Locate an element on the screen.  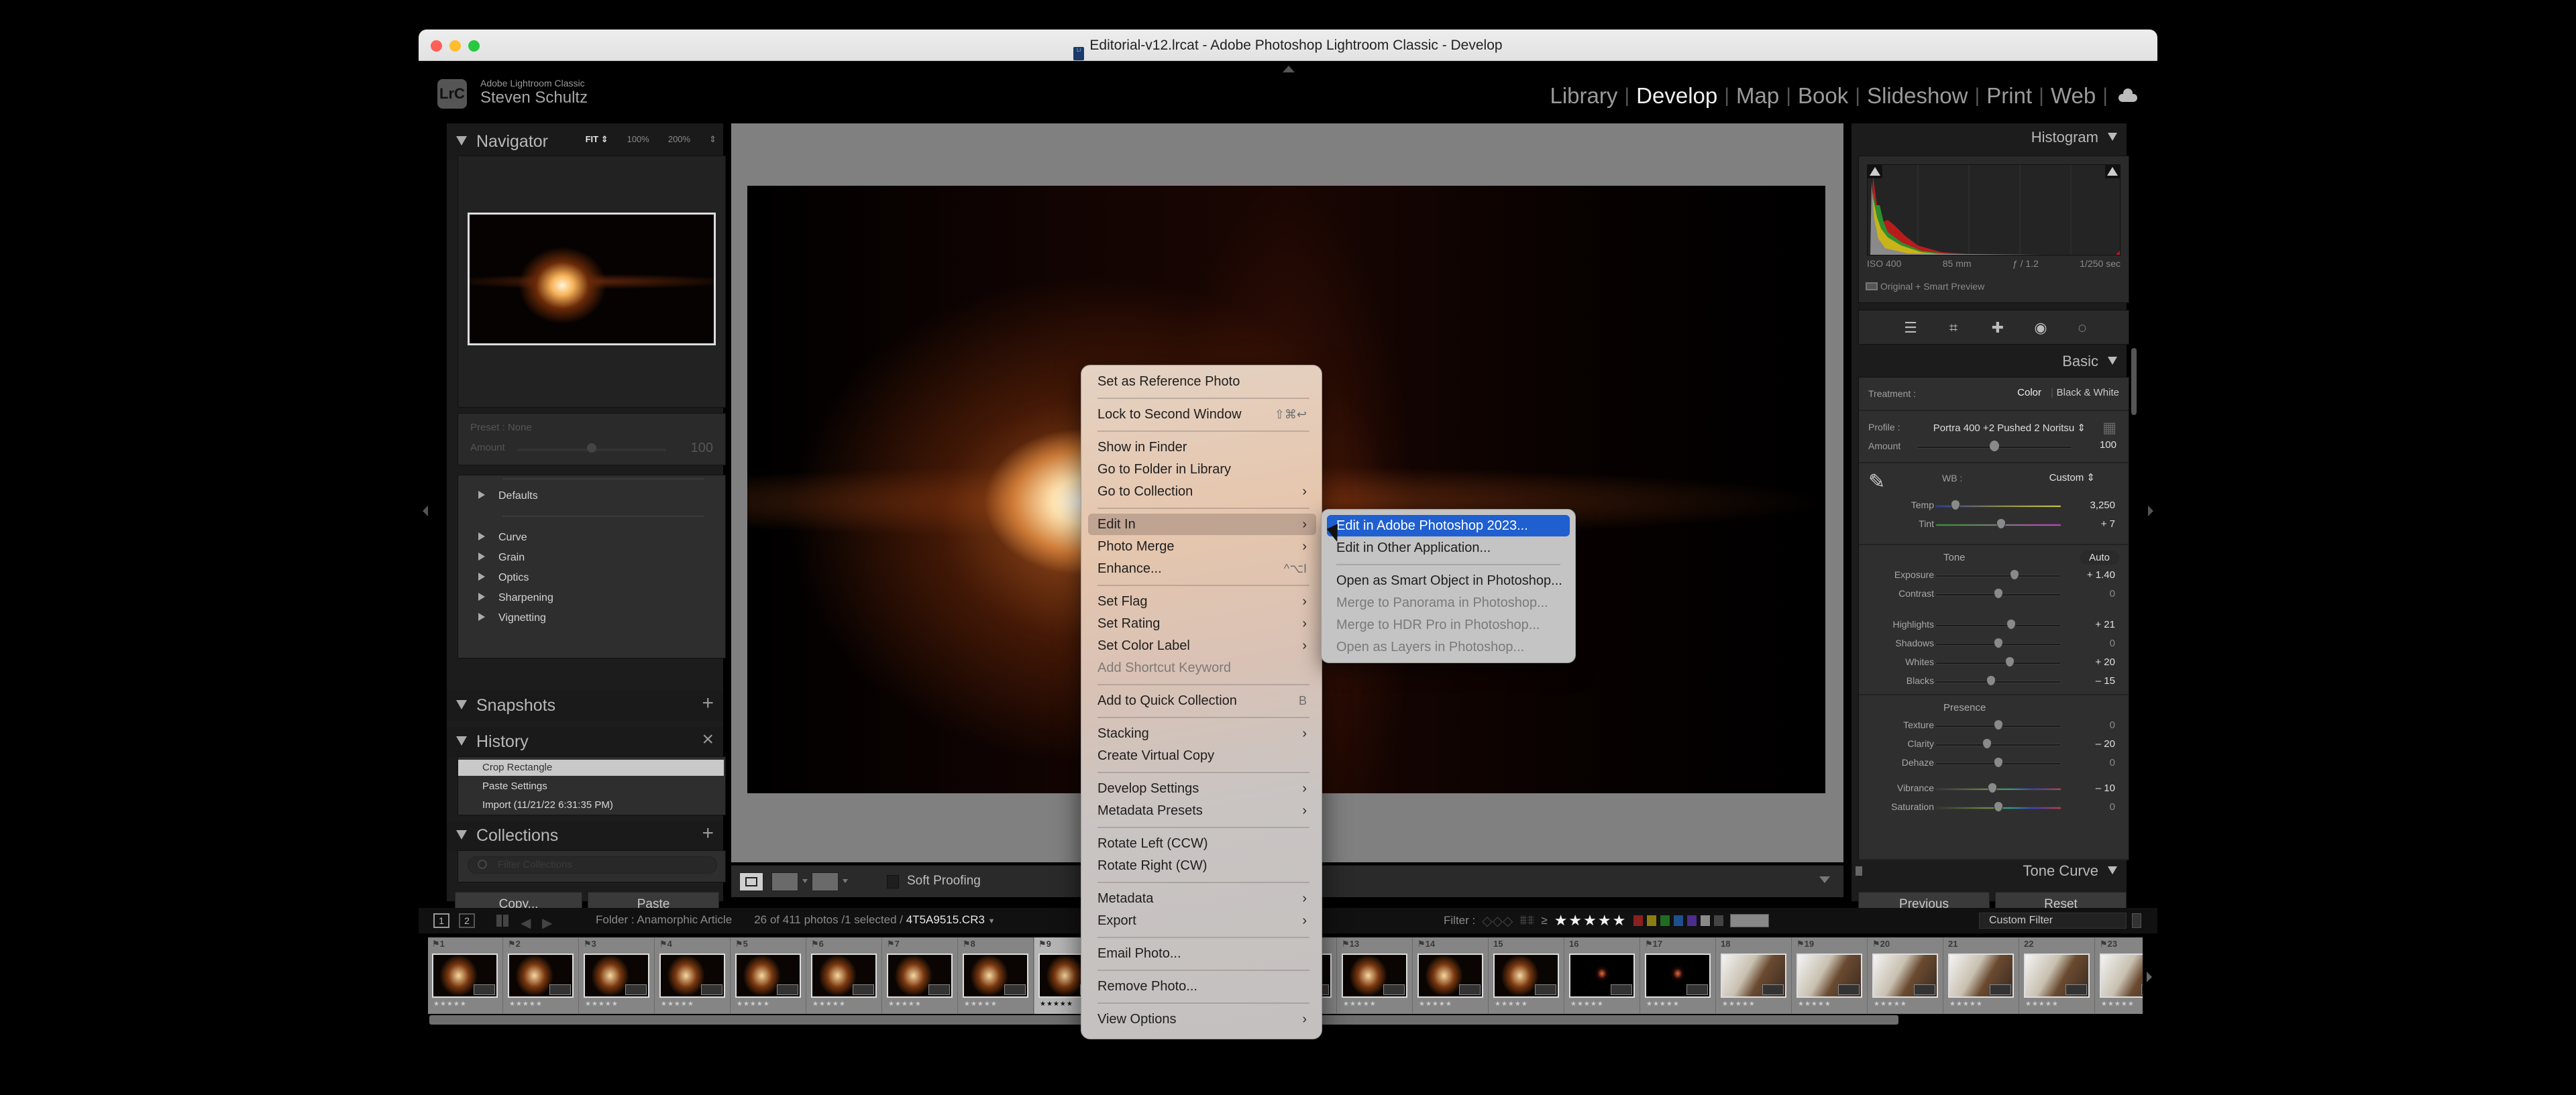
filter-lock-icon is located at coordinates (2136, 920).